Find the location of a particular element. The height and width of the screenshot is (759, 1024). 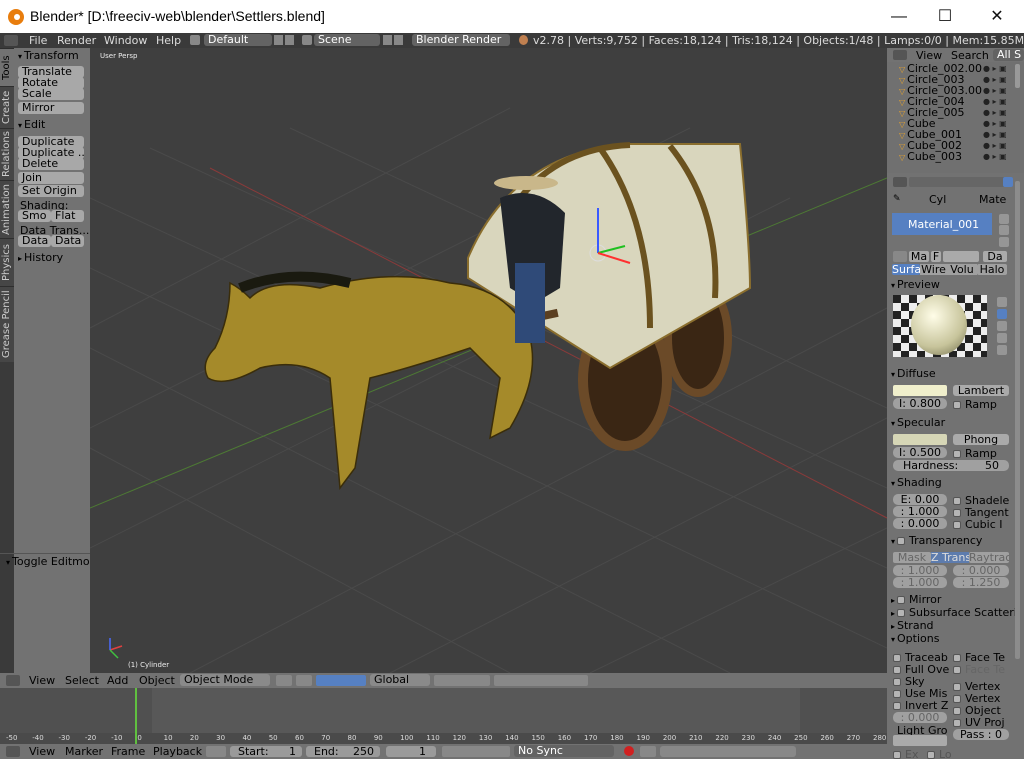

keying-set-icon is located at coordinates (648, 751).